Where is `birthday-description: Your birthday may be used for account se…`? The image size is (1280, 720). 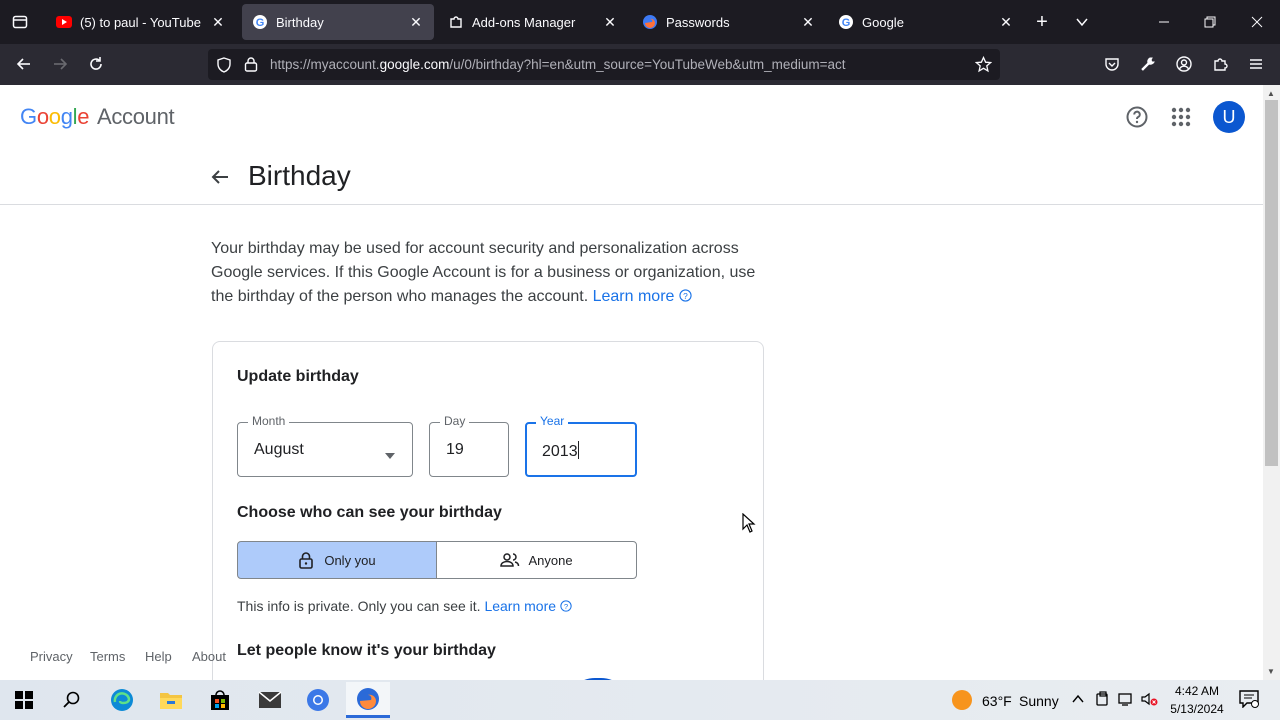 birthday-description: Your birthday may be used for account se… is located at coordinates (491, 273).